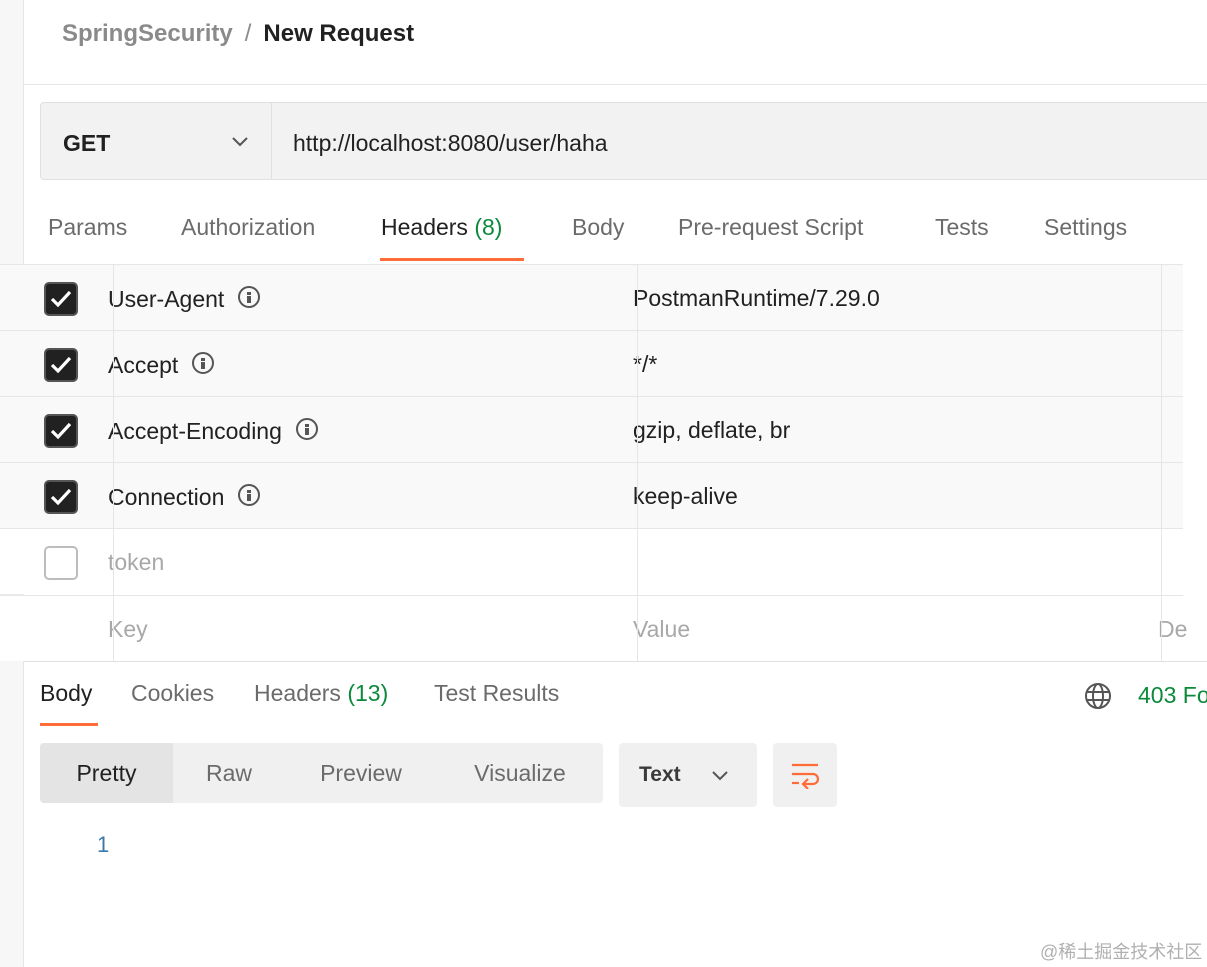 The width and height of the screenshot is (1207, 967). What do you see at coordinates (1098, 696) in the screenshot?
I see `globe-icon` at bounding box center [1098, 696].